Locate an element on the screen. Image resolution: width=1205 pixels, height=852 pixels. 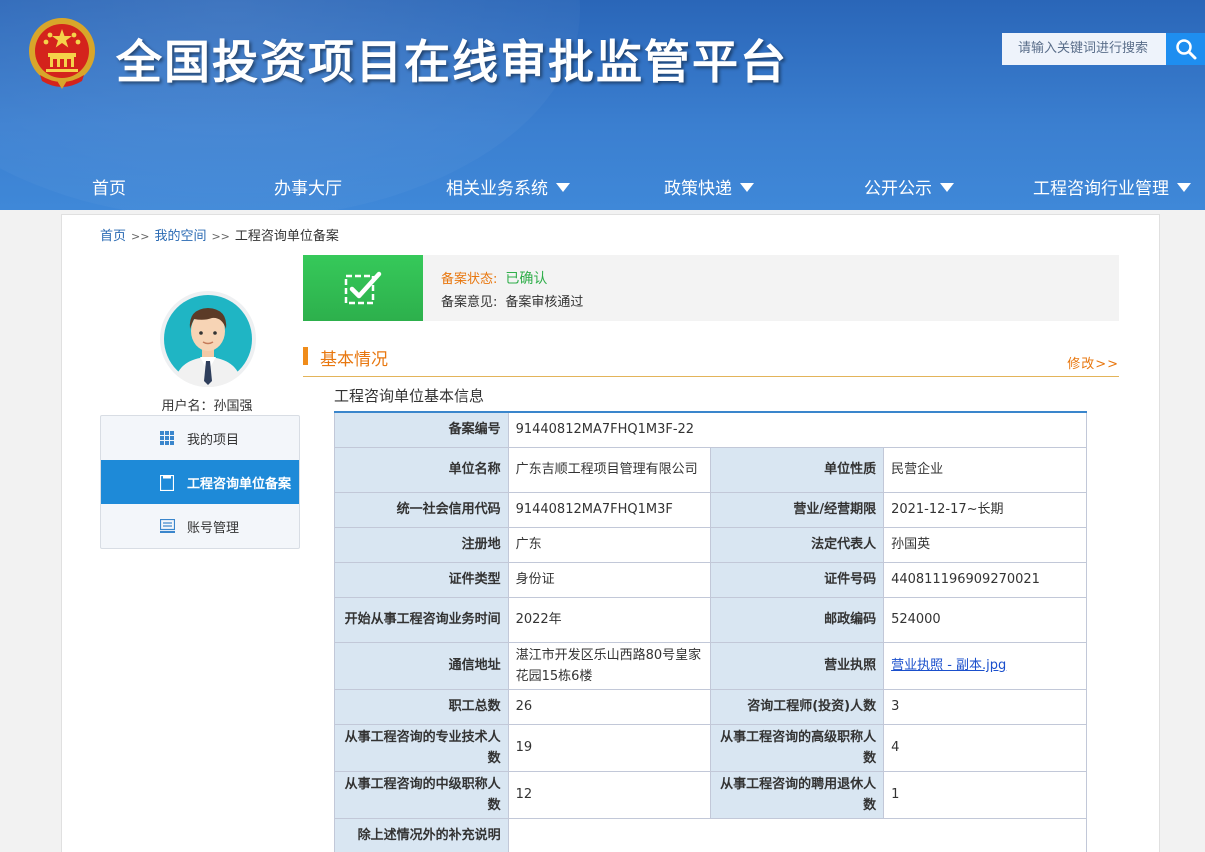
id-number: 440811196909270021 is located at coordinates (985, 579).